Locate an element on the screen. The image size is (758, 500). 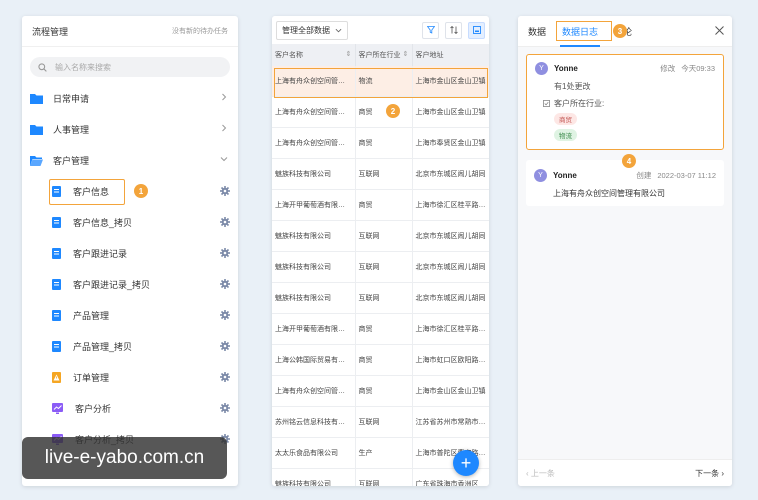
changed-field-label: 客户所在行业: is located at coordinates (579, 103).